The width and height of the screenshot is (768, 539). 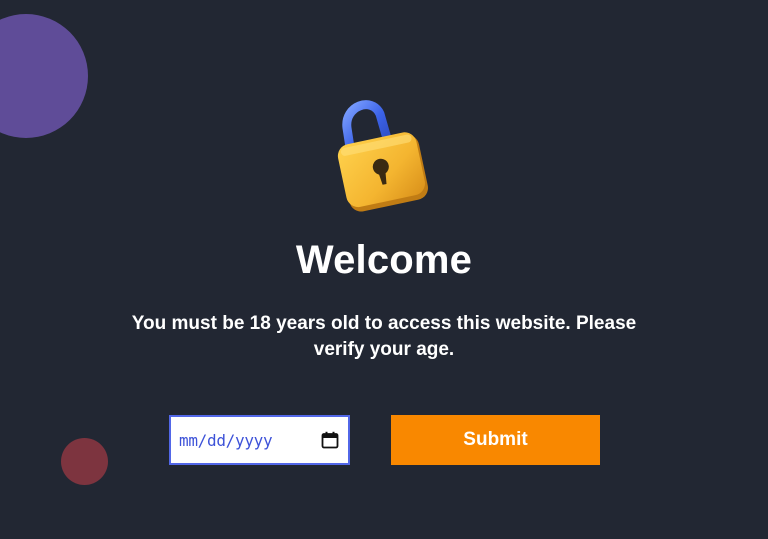 What do you see at coordinates (330, 440) in the screenshot?
I see `calendar-icon` at bounding box center [330, 440].